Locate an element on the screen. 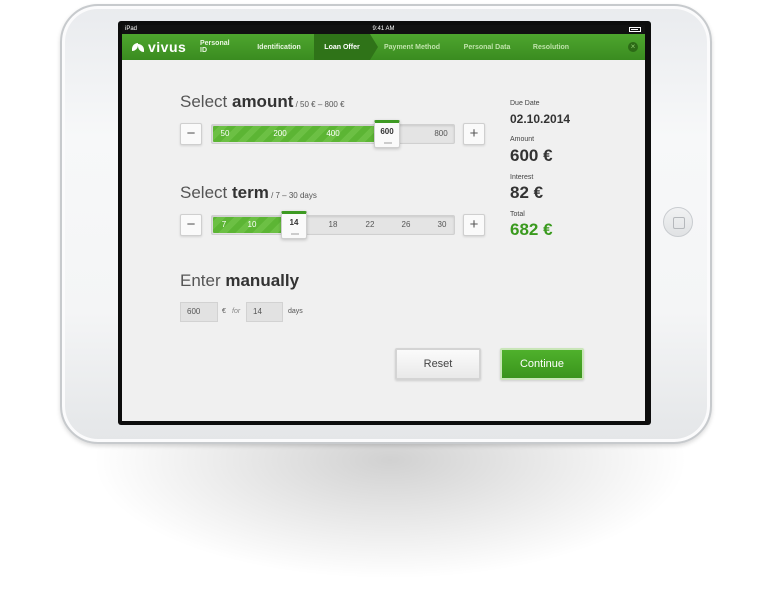  battery-icon is located at coordinates (635, 29).